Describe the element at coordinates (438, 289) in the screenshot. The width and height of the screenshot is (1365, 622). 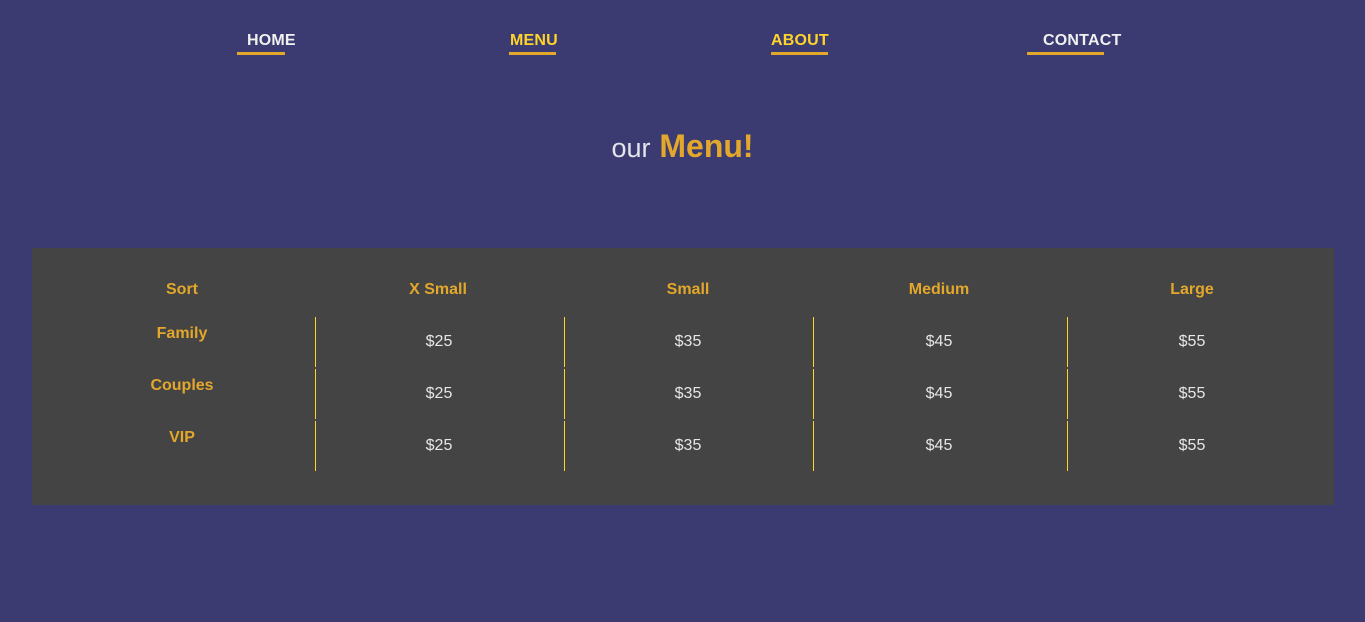
I see `column-header-x-small: X Small` at that location.